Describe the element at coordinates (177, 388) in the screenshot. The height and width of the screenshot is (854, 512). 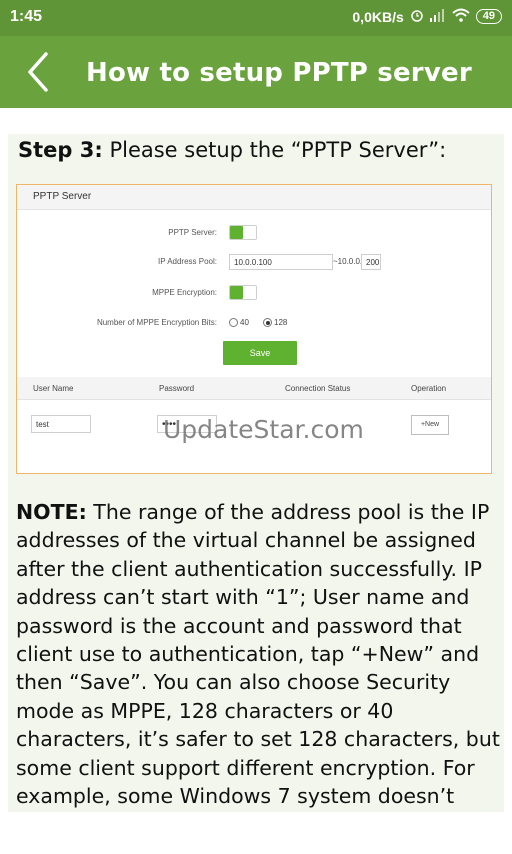
I see `column-password: Password` at that location.